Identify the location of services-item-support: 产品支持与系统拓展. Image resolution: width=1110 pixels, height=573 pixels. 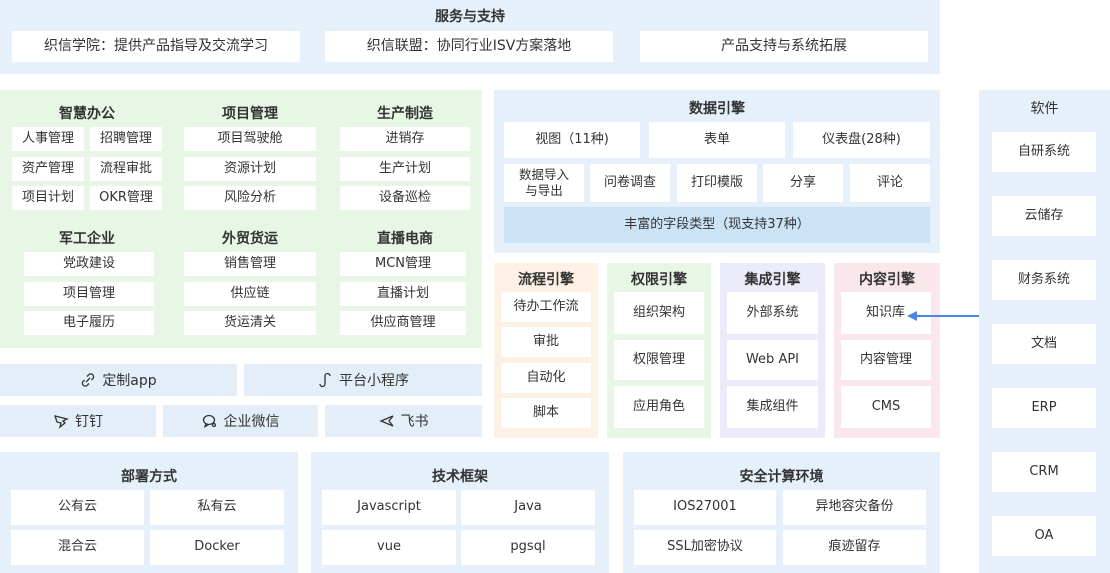
(784, 46).